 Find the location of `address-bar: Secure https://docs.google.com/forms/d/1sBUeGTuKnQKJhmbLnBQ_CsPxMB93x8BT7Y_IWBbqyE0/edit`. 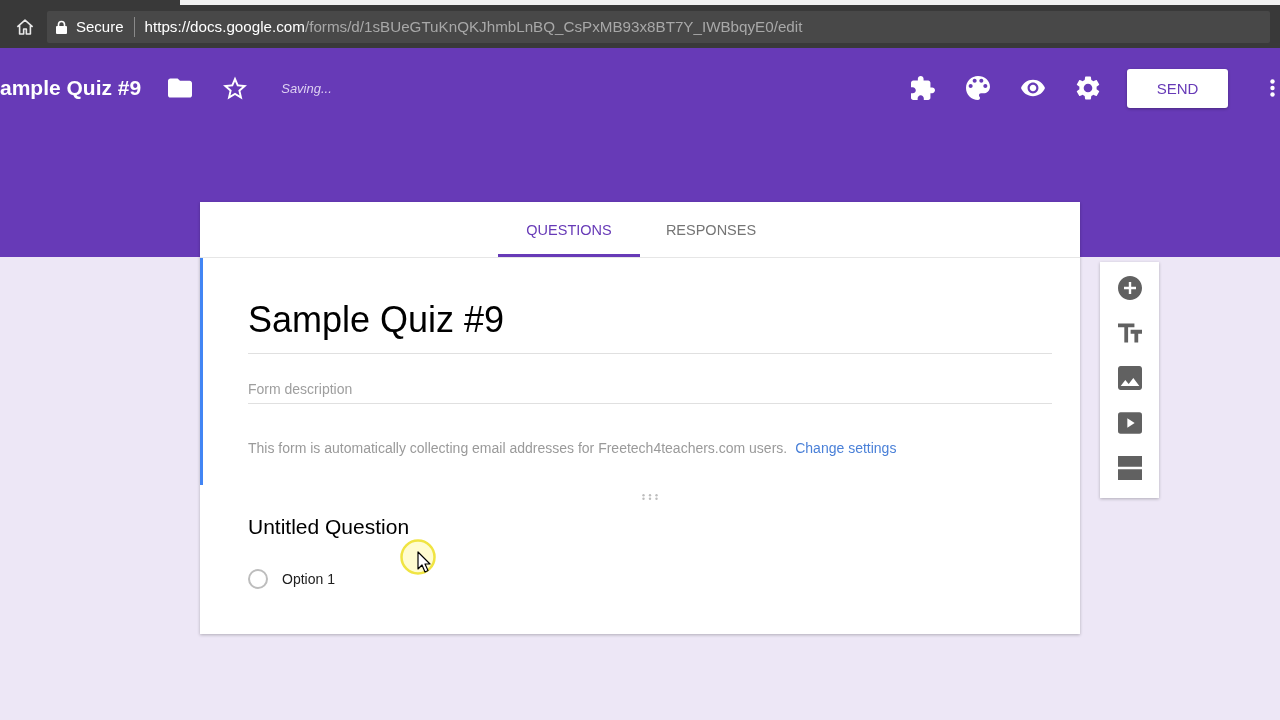

address-bar: Secure https://docs.google.com/forms/d/1sBUeGTuKnQKJhmbLnBQ_CsPxMB93x8BT7Y_IWBbqyE0/edit is located at coordinates (658, 26).